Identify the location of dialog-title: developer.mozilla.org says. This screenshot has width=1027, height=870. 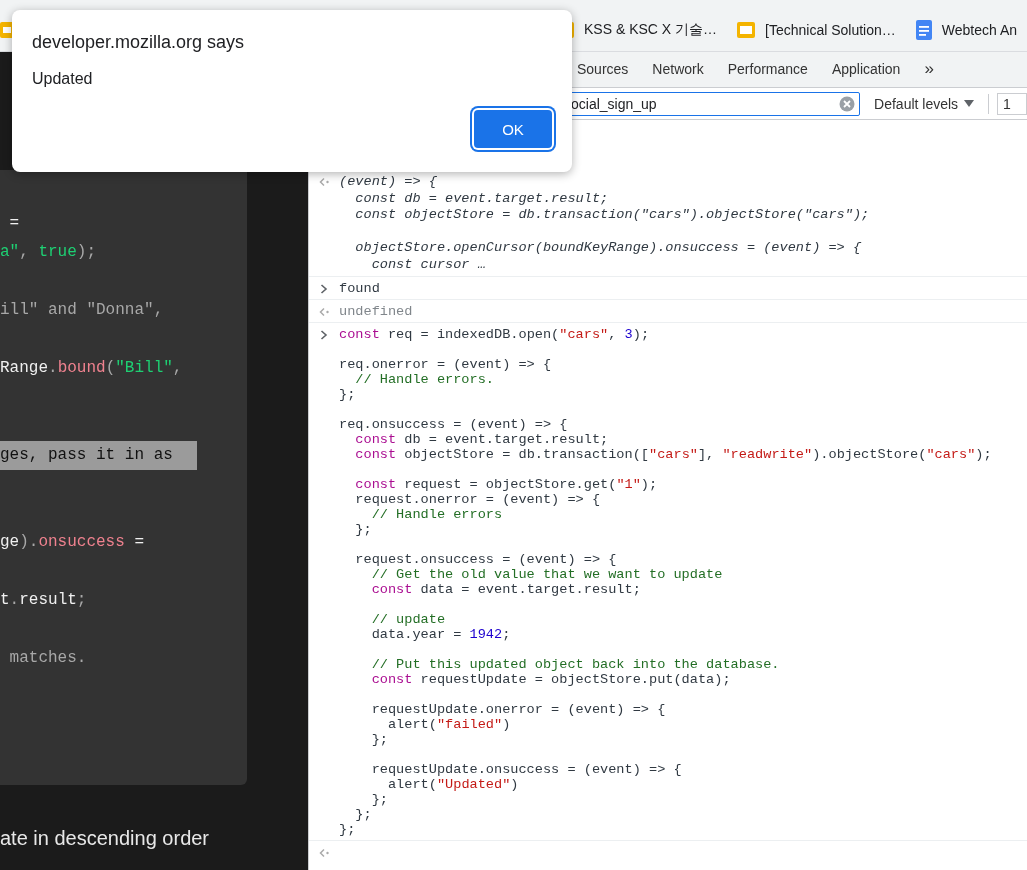
(139, 42).